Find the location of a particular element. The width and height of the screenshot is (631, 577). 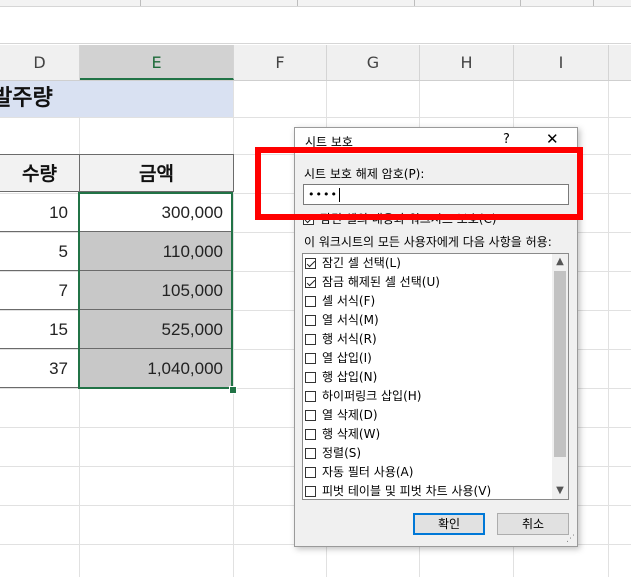

permission-option: 셀 서식(F) is located at coordinates (340, 301).